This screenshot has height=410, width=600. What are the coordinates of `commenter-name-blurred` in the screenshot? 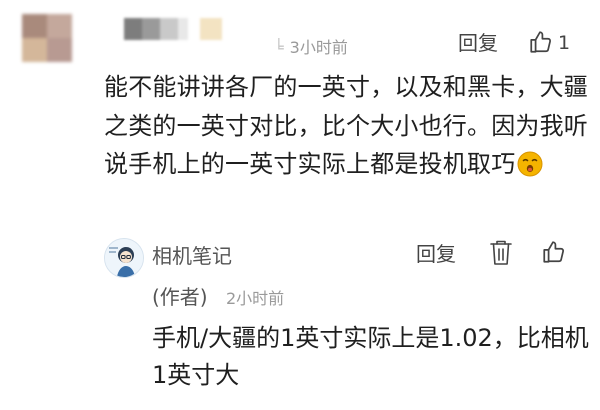 It's located at (156, 29).